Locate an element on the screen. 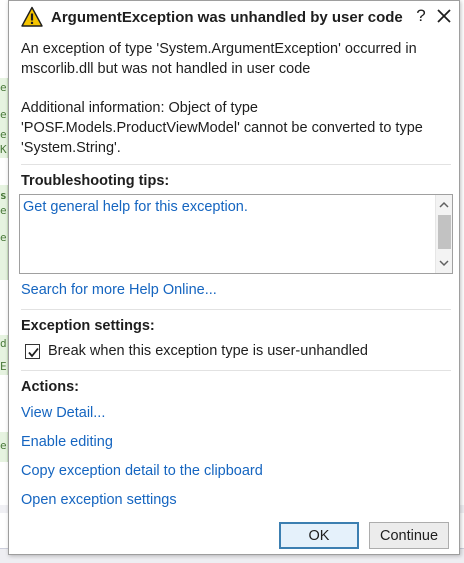  general-help-link: Get general help for this exception. is located at coordinates (135, 207).